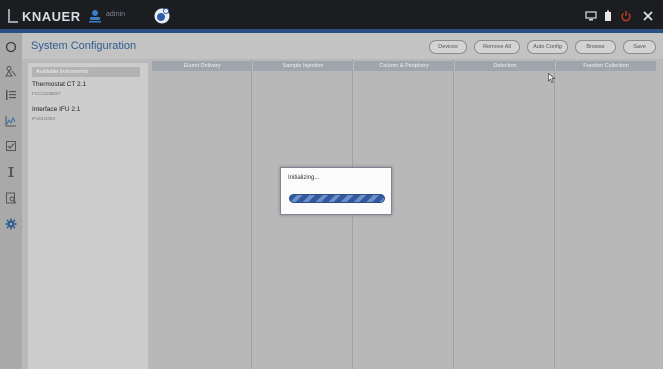 The height and width of the screenshot is (369, 663). What do you see at coordinates (46, 93) in the screenshot?
I see `instrument-serial: FCC21185007` at bounding box center [46, 93].